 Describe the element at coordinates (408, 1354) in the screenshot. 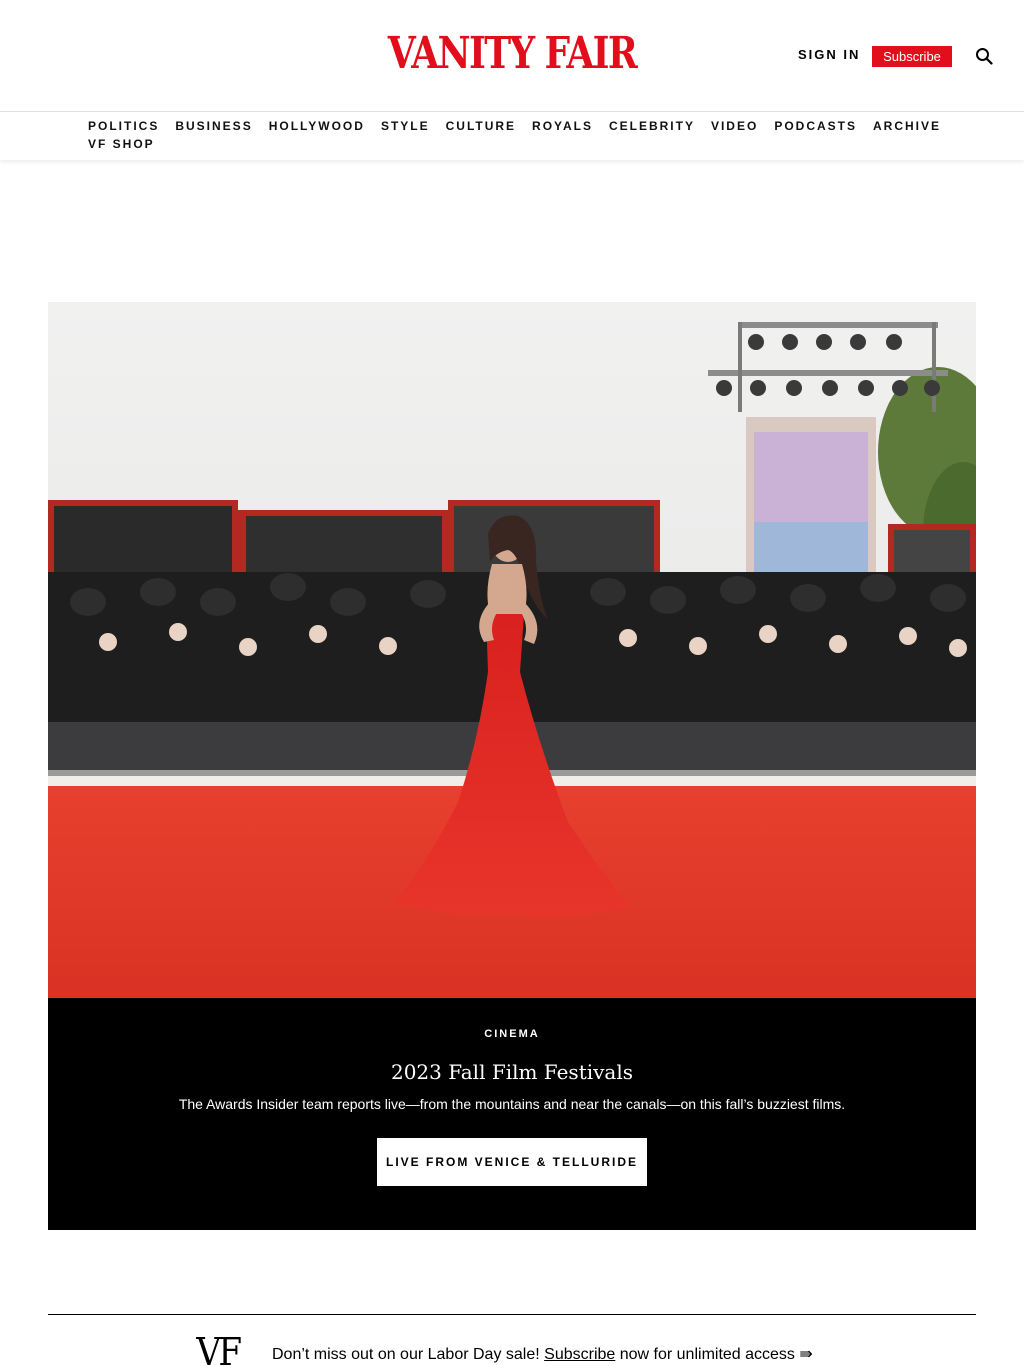

I see `promo-text-before: Don’t miss out on our Labor Day sale!` at that location.